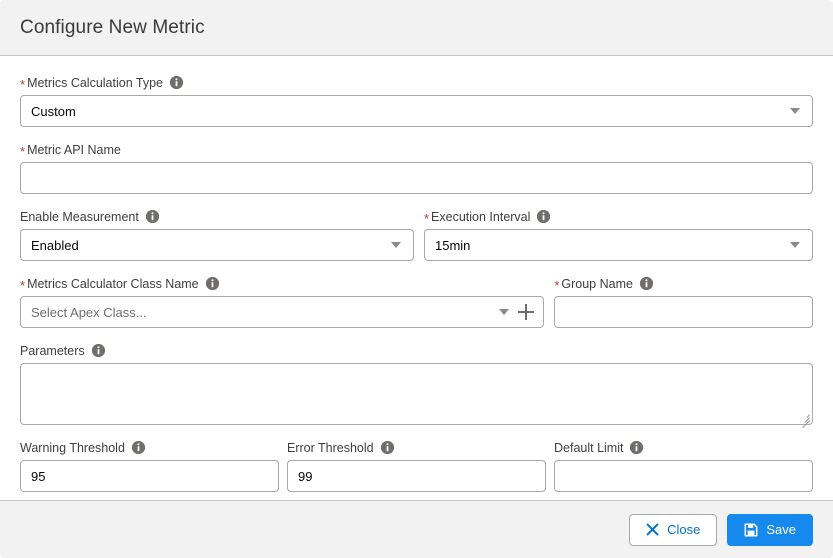 The width and height of the screenshot is (833, 558). Describe the element at coordinates (79, 216) in the screenshot. I see `label-text: Enable Measurement` at that location.